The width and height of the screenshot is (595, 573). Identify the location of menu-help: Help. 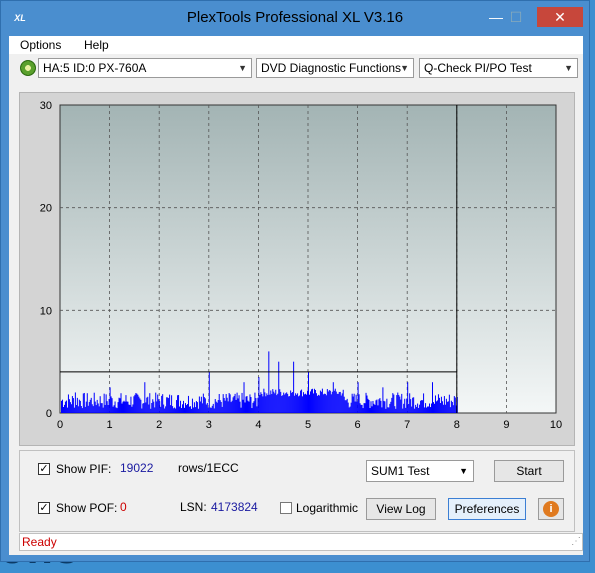
(96, 45).